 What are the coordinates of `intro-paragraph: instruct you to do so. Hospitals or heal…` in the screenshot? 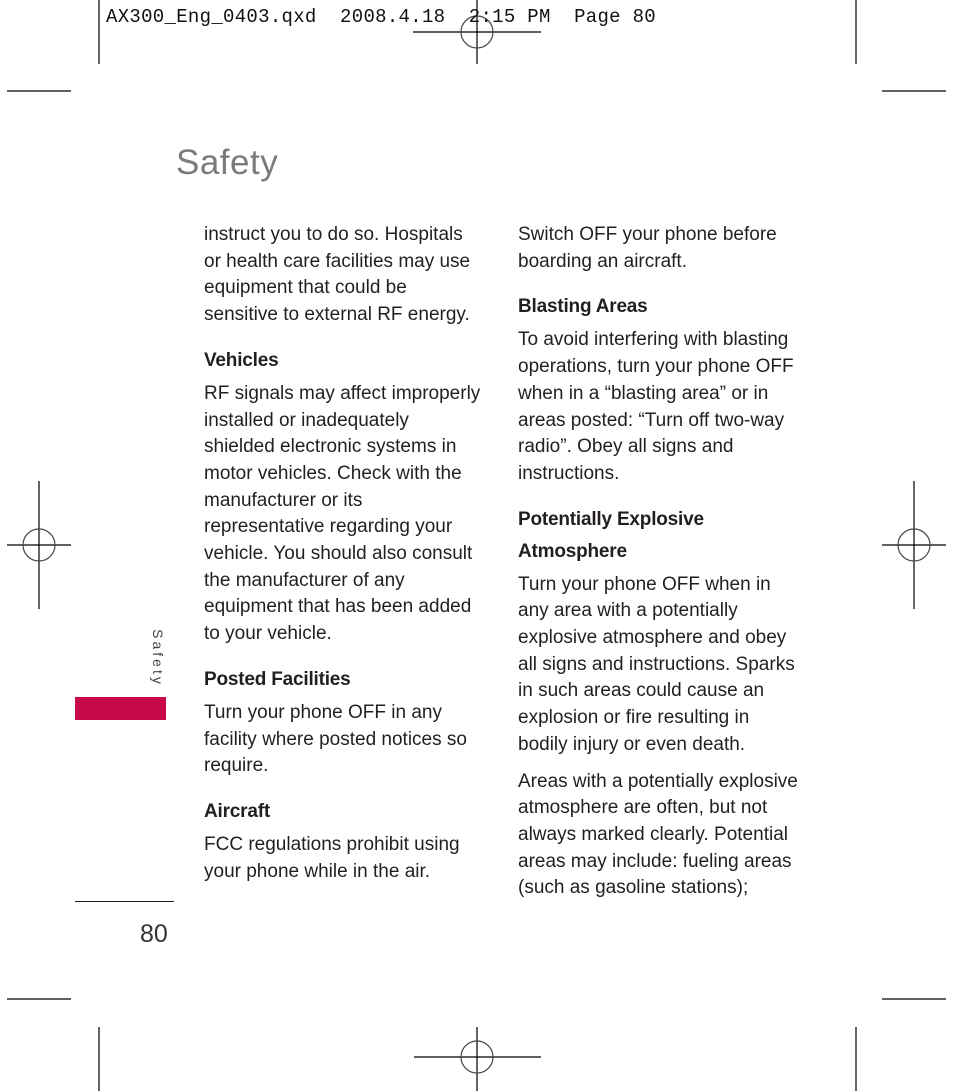 It's located at (337, 275).